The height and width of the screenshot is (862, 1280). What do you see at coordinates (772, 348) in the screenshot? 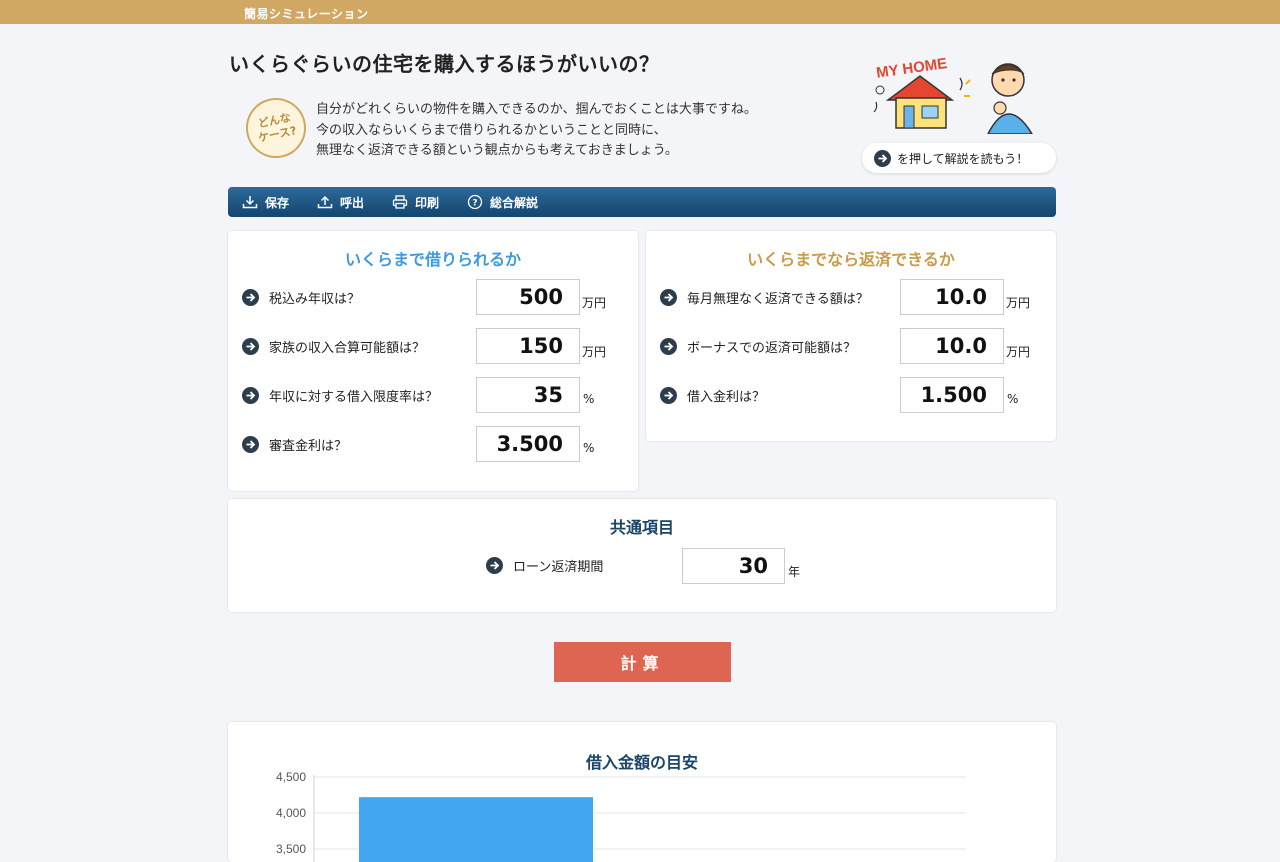
I see `bonus-repay-label: ボーナスでの返済可能額は？` at bounding box center [772, 348].